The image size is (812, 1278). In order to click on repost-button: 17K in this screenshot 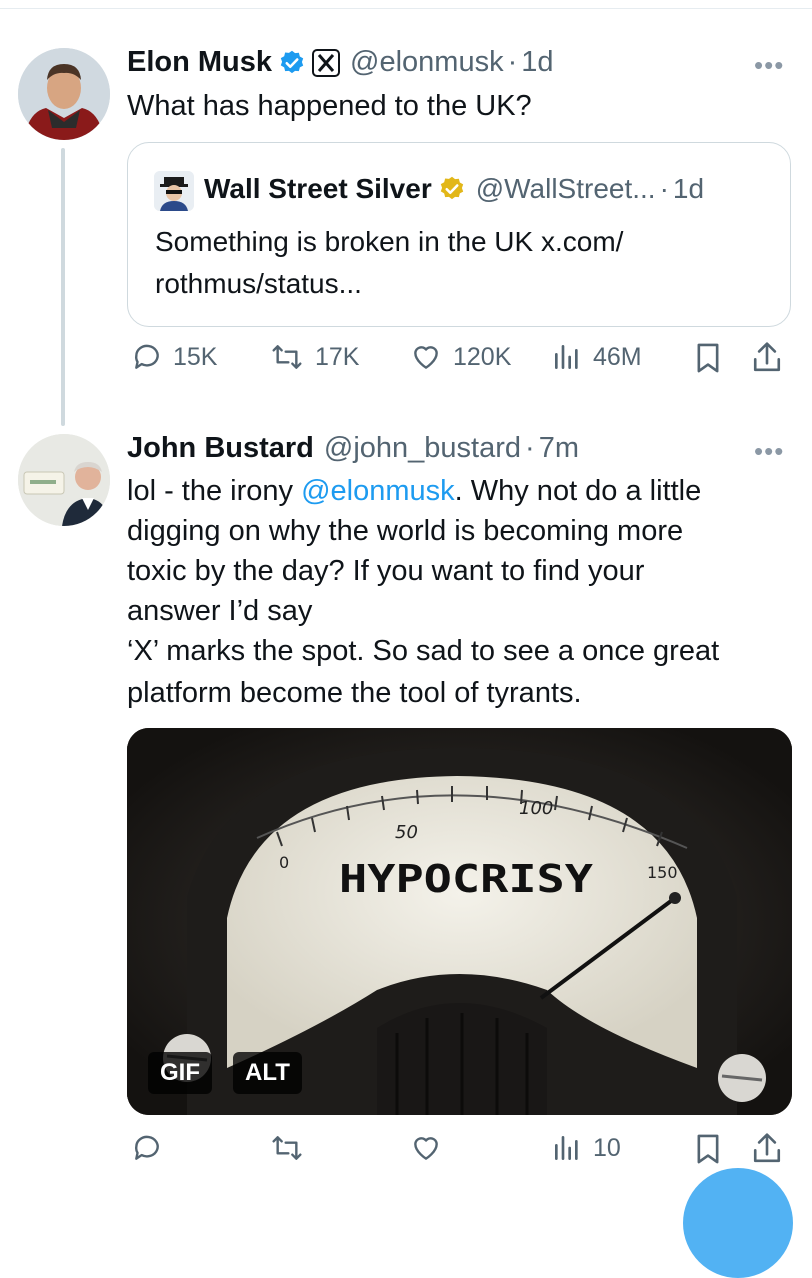, I will do `click(314, 357)`.